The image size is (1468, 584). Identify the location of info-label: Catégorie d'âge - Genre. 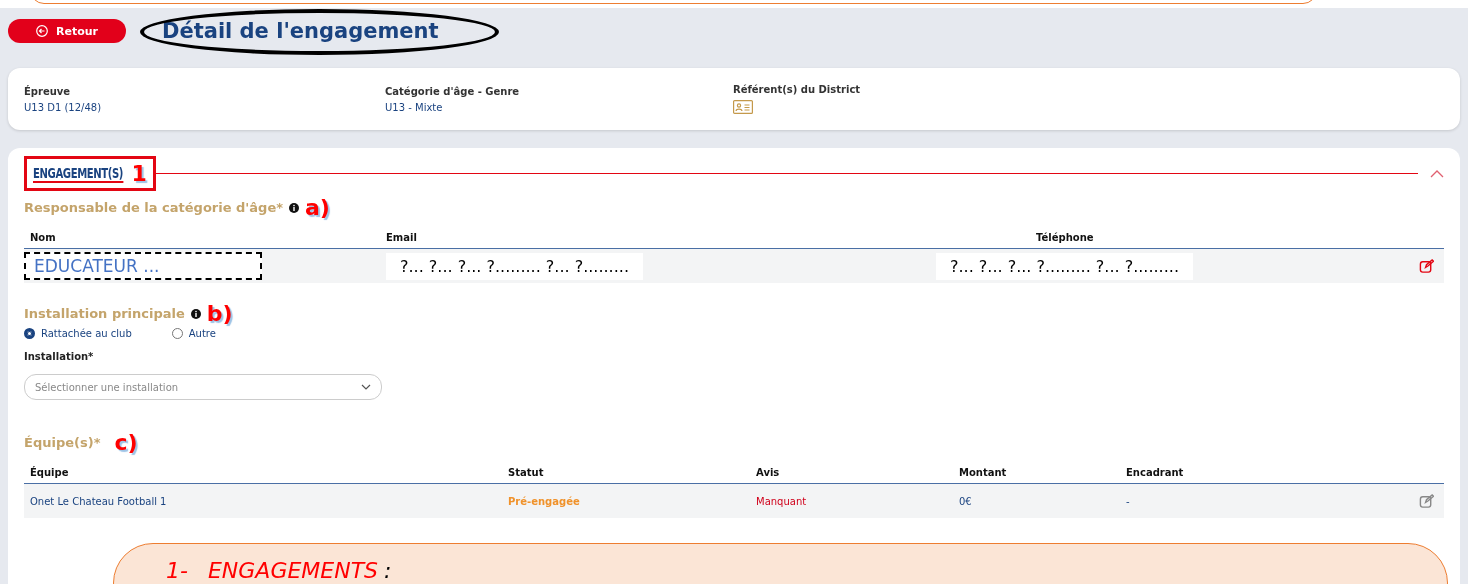
(453, 91).